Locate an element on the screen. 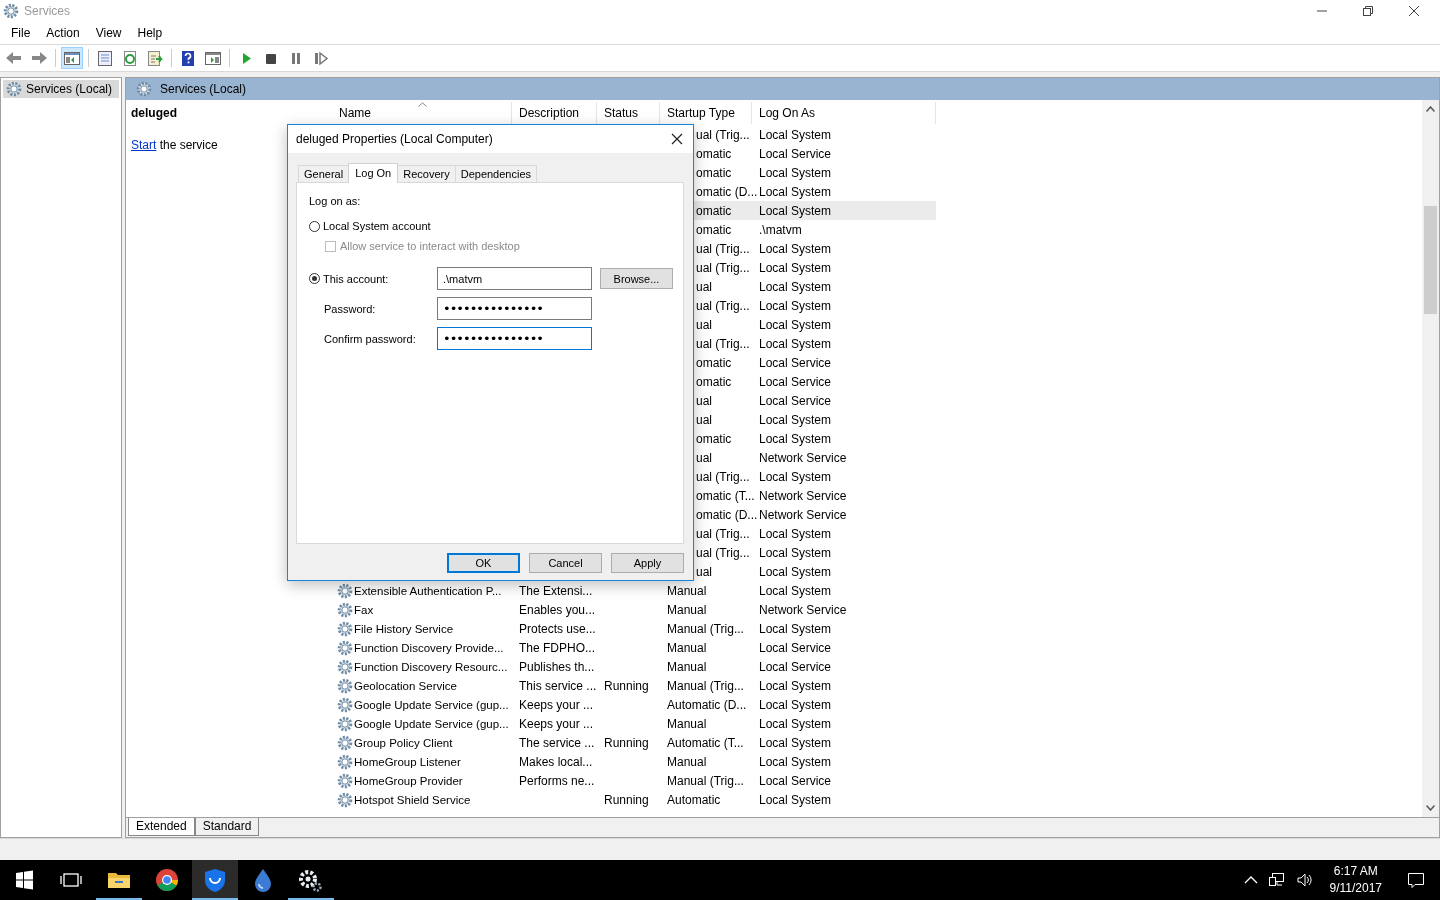 Image resolution: width=1440 pixels, height=900 pixels. confirm-password-field: ••••••••••••••• is located at coordinates (514, 338).